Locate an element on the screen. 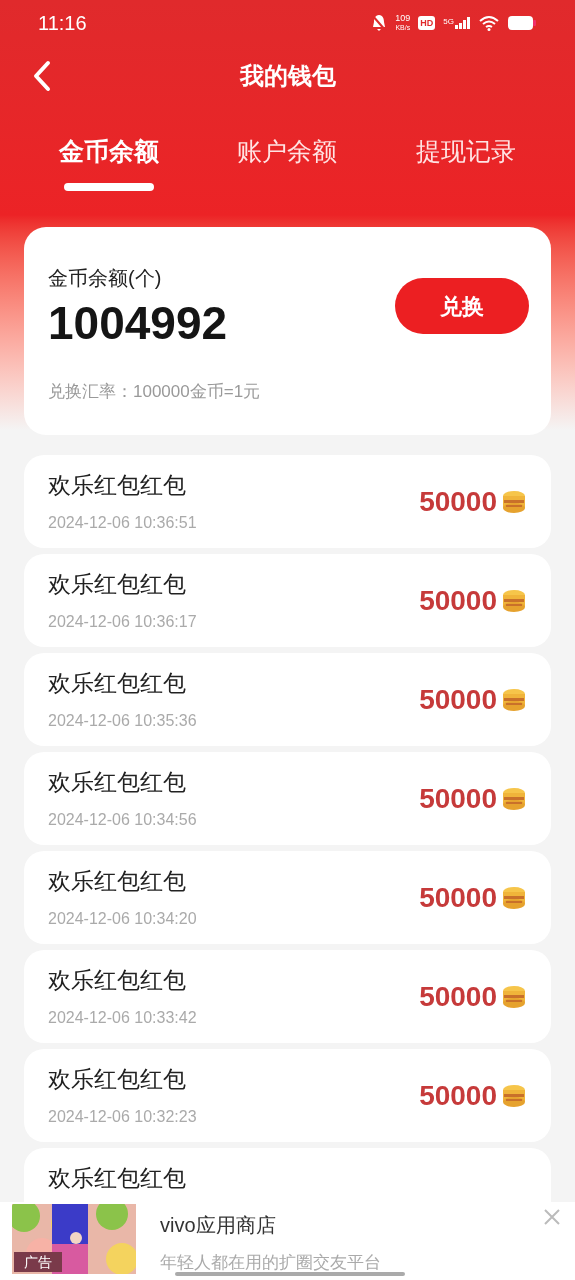 The height and width of the screenshot is (1280, 575). exchange-button: 兑换 is located at coordinates (462, 306).